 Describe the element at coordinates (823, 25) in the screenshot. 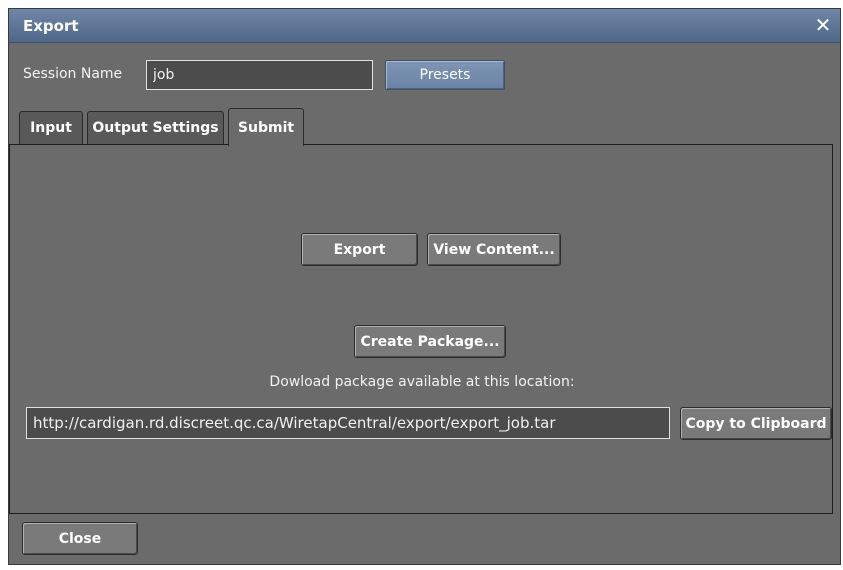

I see `close-icon: ✕` at that location.